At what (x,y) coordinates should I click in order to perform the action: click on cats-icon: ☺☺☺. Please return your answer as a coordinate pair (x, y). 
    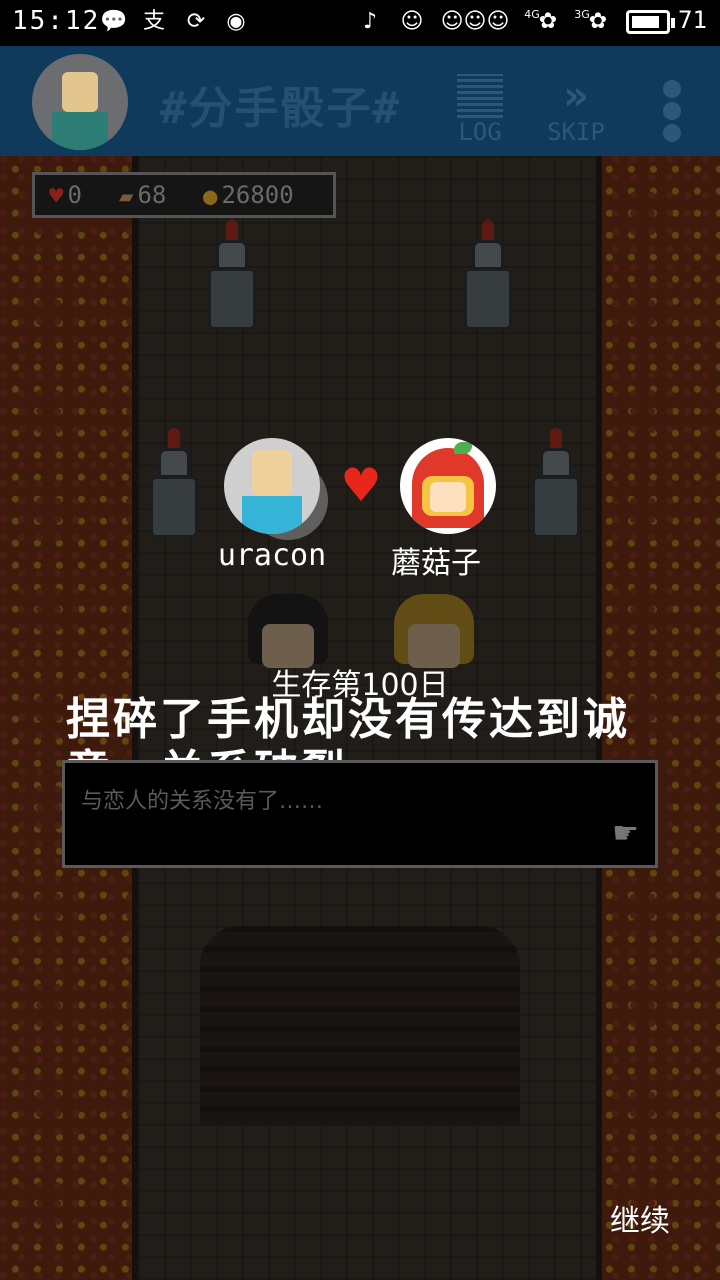
    Looking at the image, I should click on (475, 21).